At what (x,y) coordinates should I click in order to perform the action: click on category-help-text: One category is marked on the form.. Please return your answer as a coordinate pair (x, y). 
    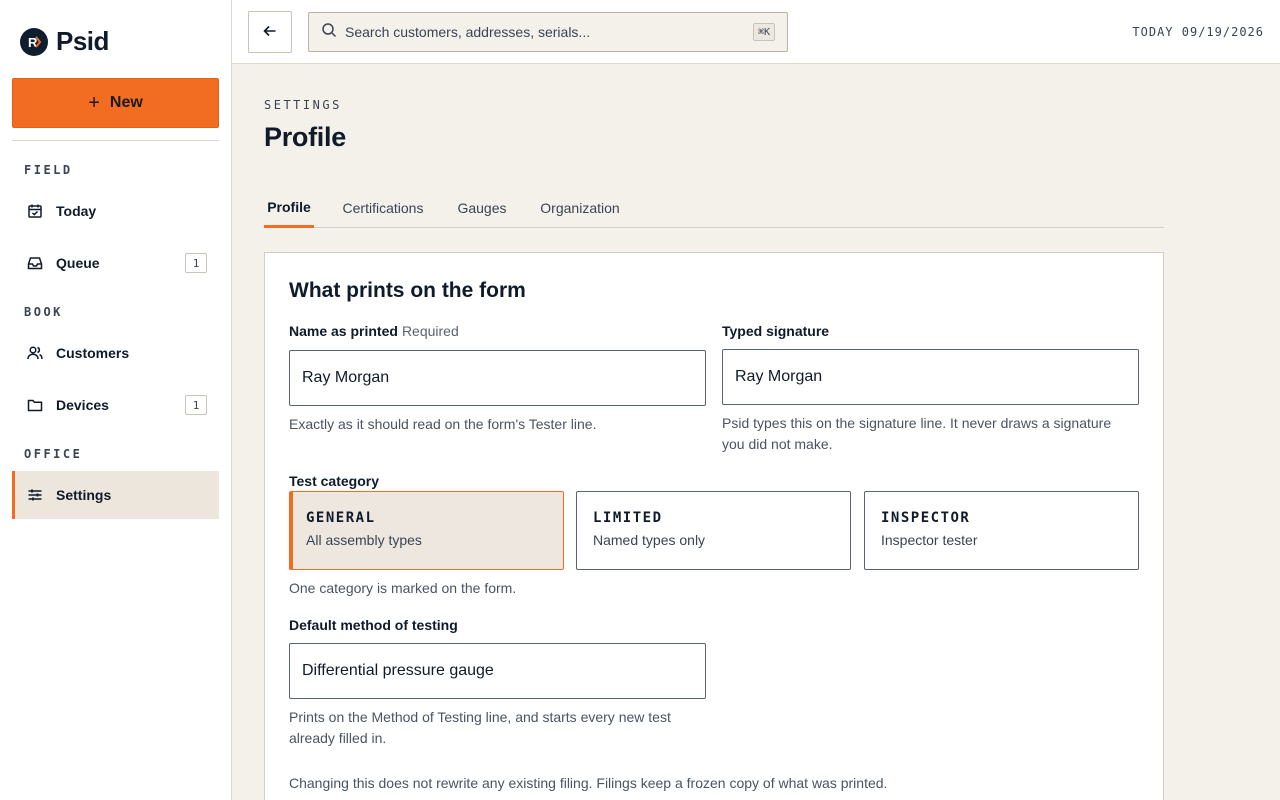
    Looking at the image, I should click on (403, 588).